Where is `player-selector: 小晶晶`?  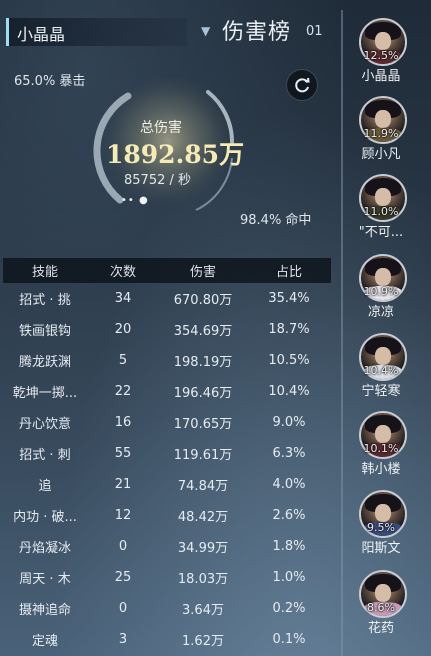 player-selector: 小晶晶 is located at coordinates (96, 32).